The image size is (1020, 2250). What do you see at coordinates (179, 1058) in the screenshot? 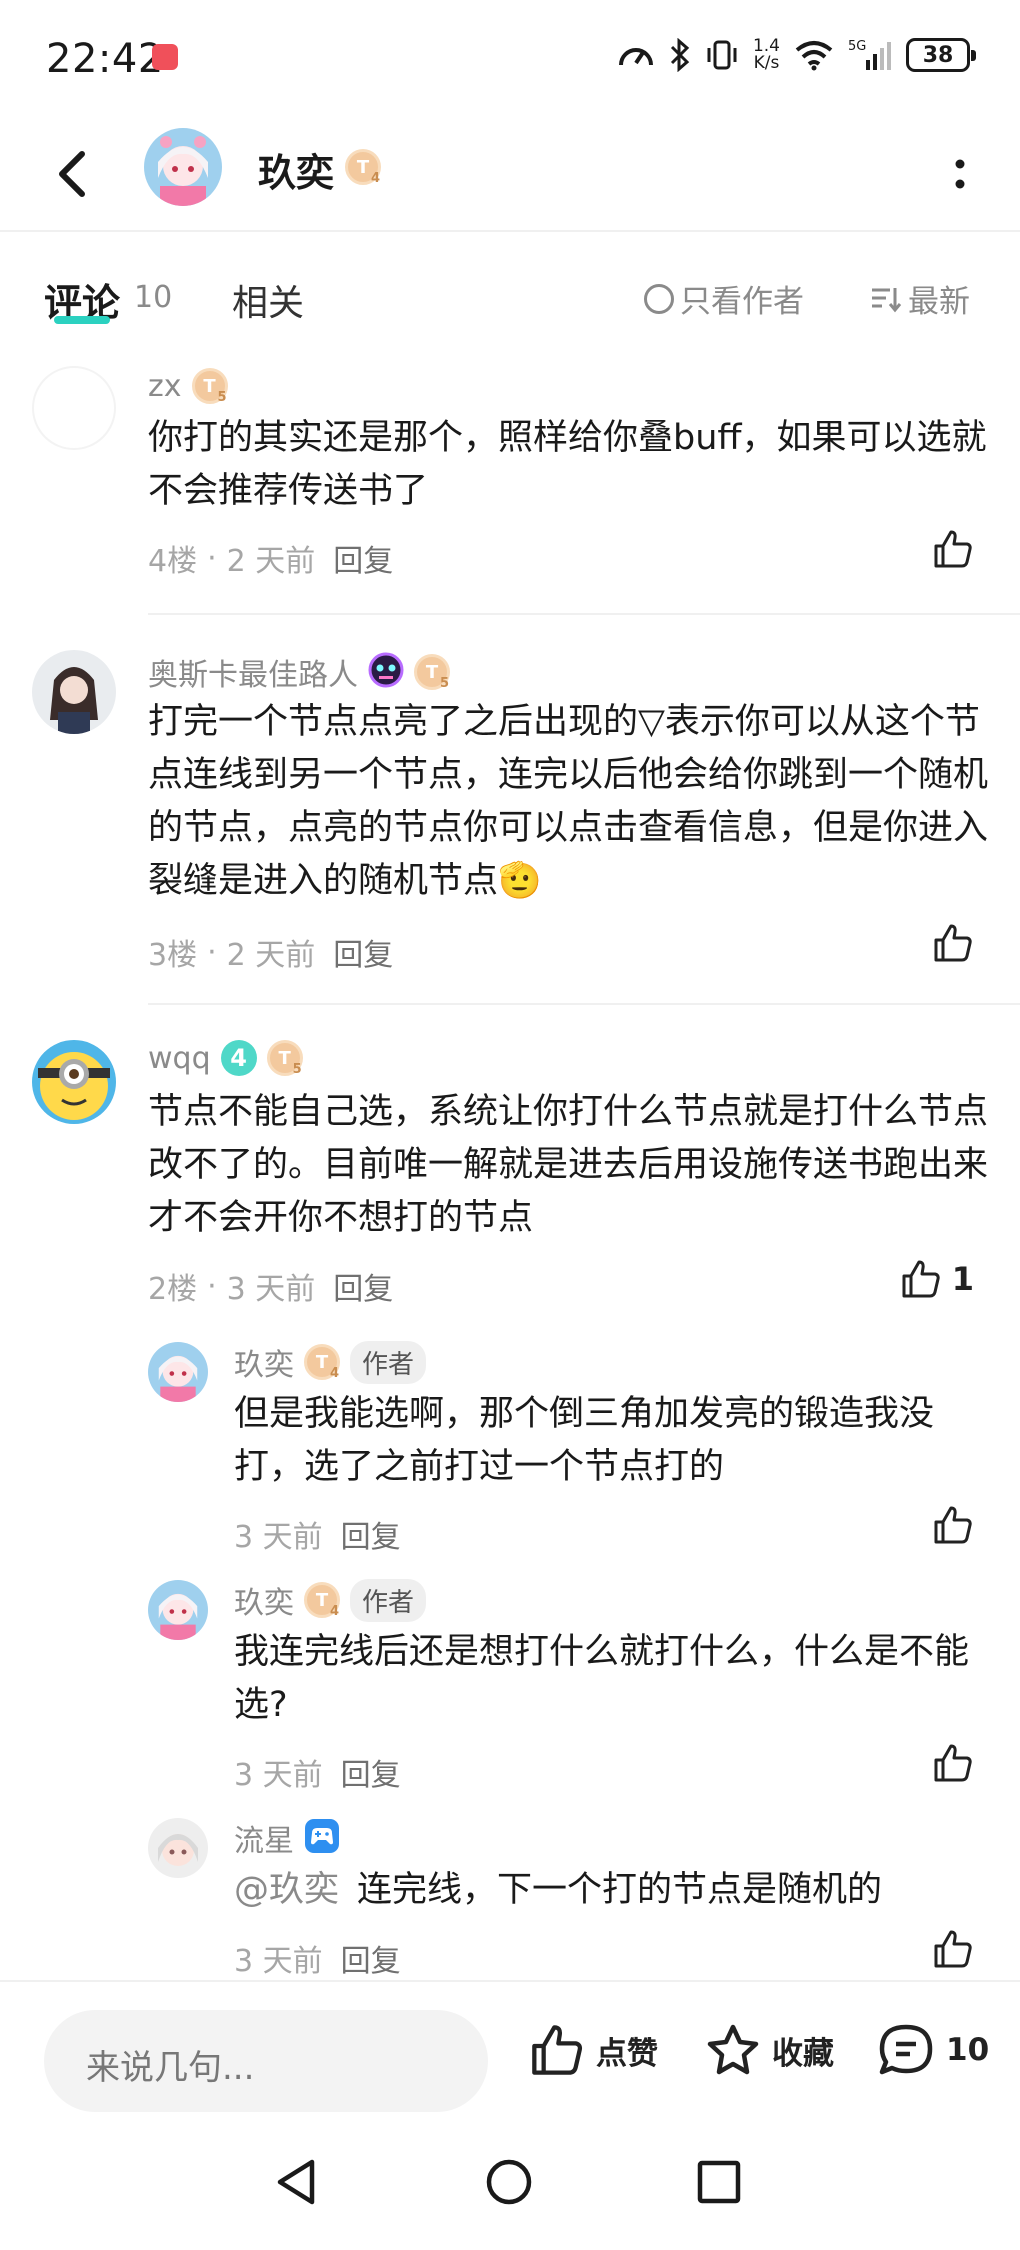
I see `commenter-name: wqq` at bounding box center [179, 1058].